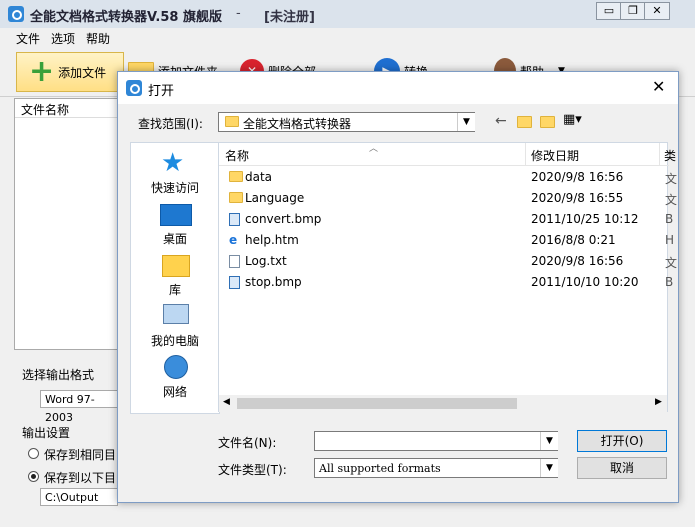 The width and height of the screenshot is (695, 527). What do you see at coordinates (98, 38) in the screenshot?
I see `menu-help: 帮助` at bounding box center [98, 38].